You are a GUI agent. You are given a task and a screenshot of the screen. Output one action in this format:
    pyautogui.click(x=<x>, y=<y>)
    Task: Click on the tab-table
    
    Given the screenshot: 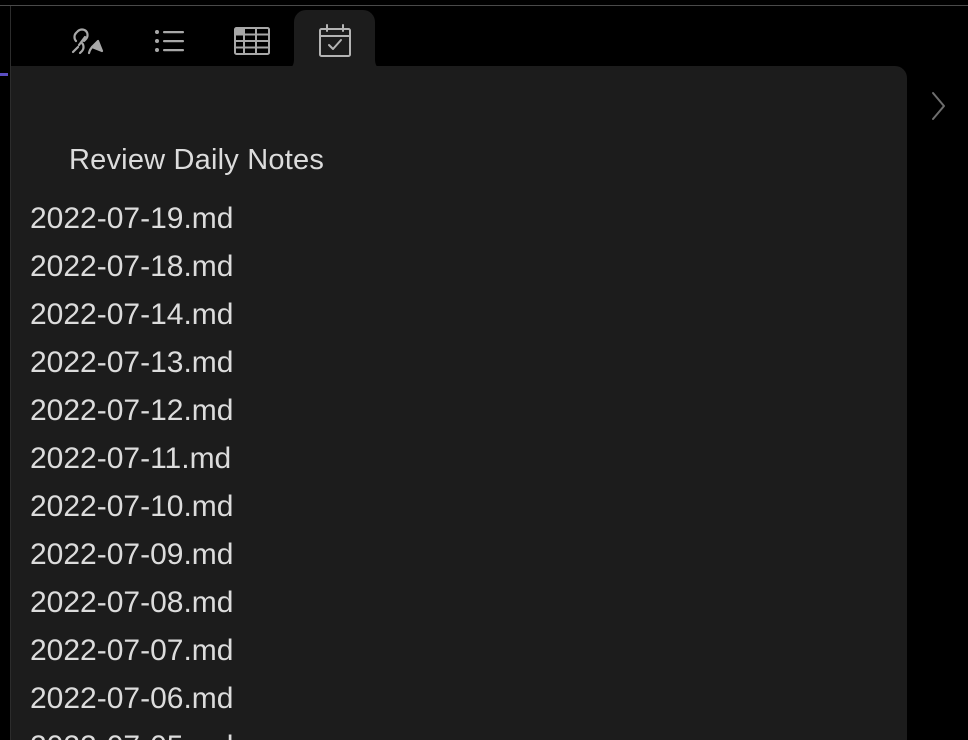 What is the action you would take?
    pyautogui.click(x=252, y=41)
    